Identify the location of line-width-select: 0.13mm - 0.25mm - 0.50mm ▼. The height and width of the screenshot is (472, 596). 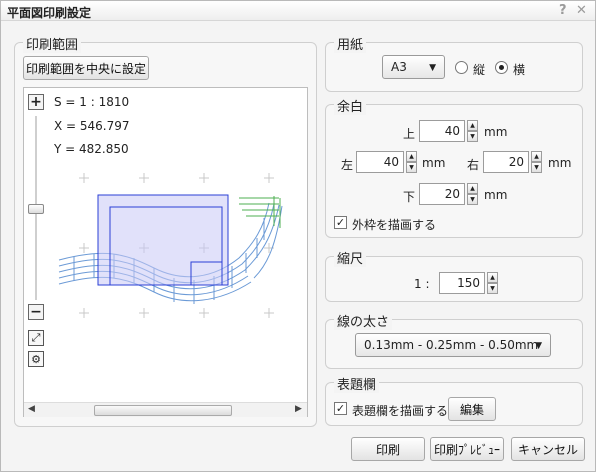
(453, 345).